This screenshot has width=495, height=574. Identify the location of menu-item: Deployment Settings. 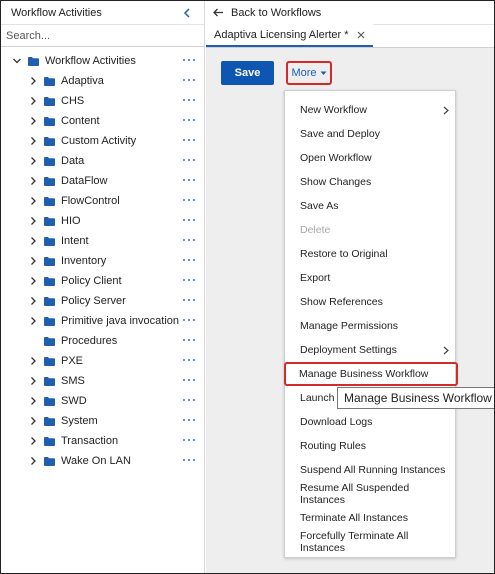
(370, 350).